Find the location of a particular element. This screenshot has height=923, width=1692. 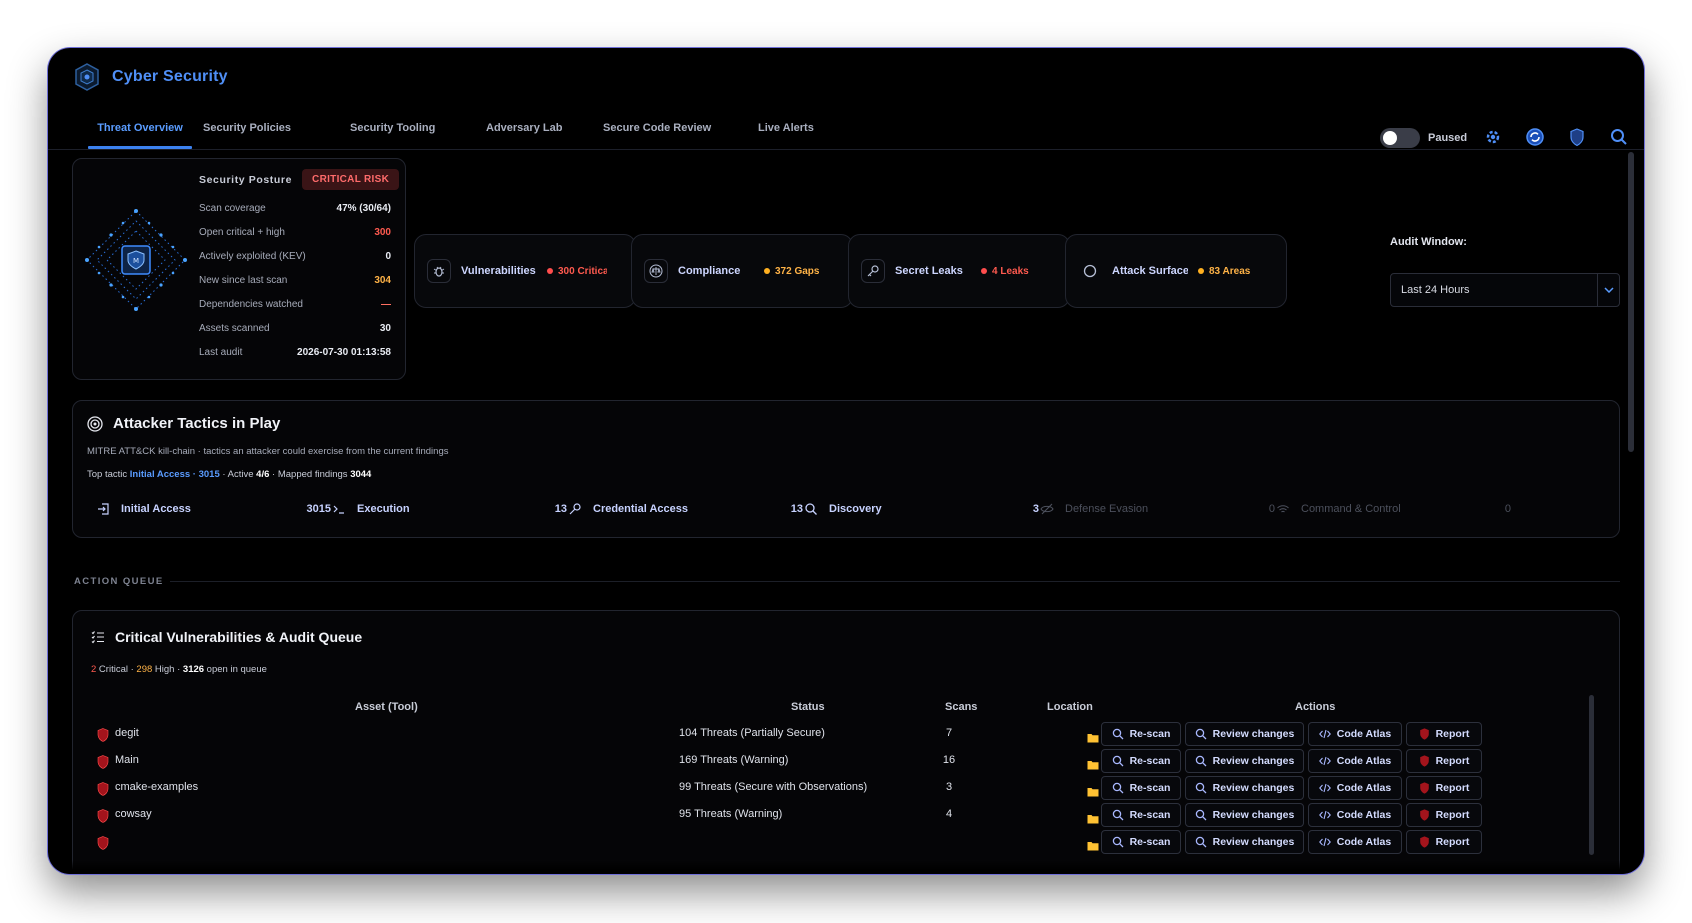

list-check-icon is located at coordinates (97, 637).